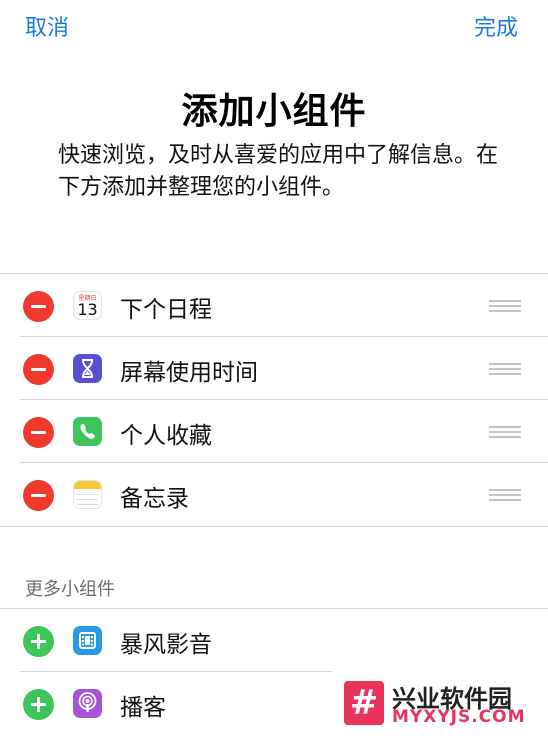  I want to click on group-bottom-divider, so click(274, 526).